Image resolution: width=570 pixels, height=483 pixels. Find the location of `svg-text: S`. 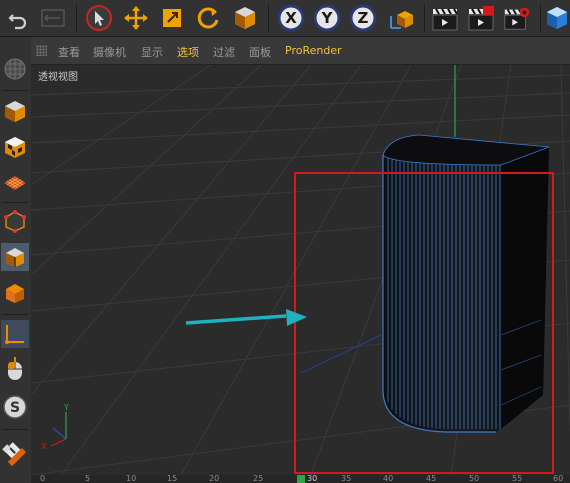

svg-text: S is located at coordinates (15, 408).